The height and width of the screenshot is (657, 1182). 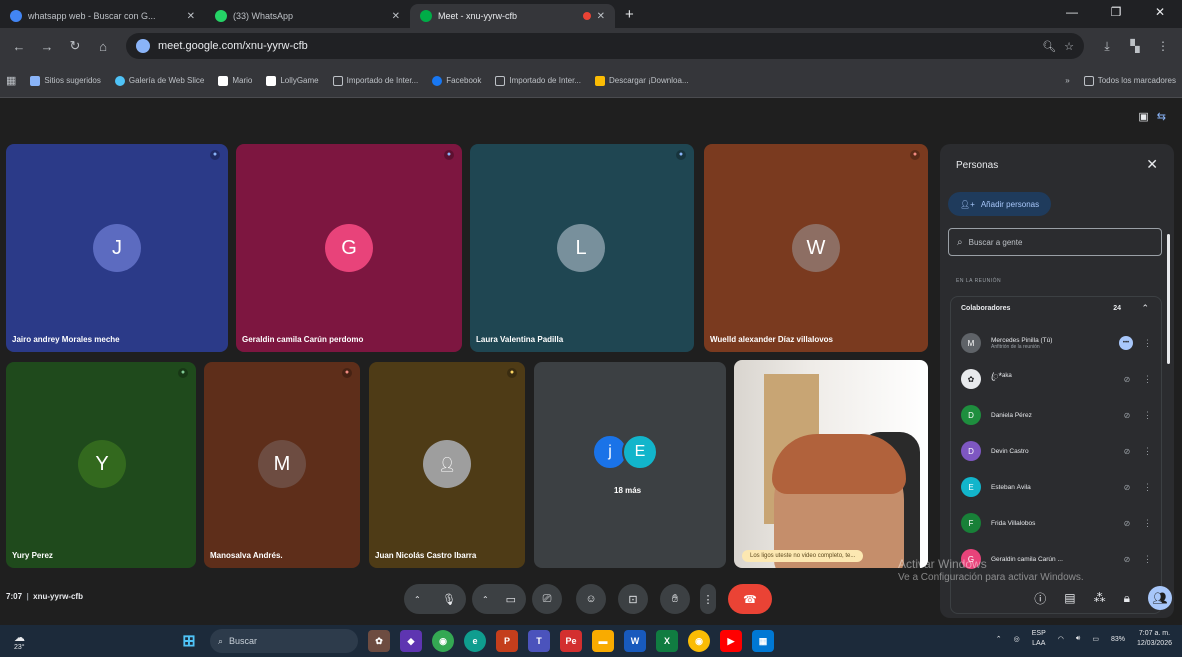 What do you see at coordinates (582, 248) in the screenshot?
I see `participant-tile: ● L Laura Valentina Padilla` at bounding box center [582, 248].